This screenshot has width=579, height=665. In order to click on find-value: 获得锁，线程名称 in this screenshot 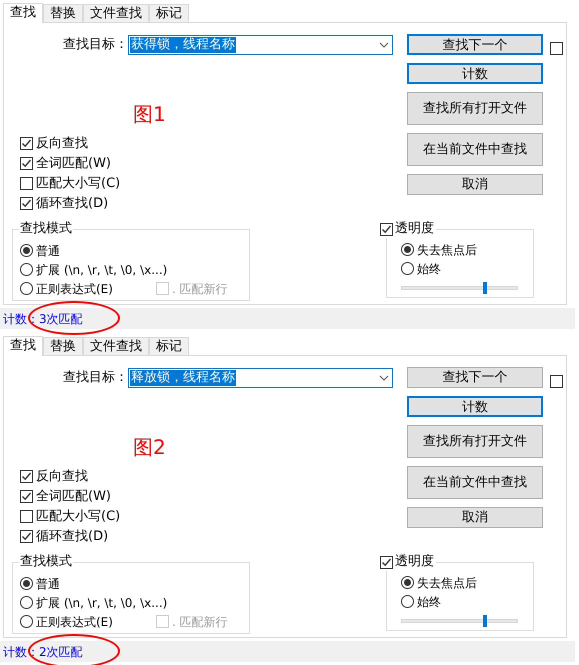, I will do `click(183, 45)`.